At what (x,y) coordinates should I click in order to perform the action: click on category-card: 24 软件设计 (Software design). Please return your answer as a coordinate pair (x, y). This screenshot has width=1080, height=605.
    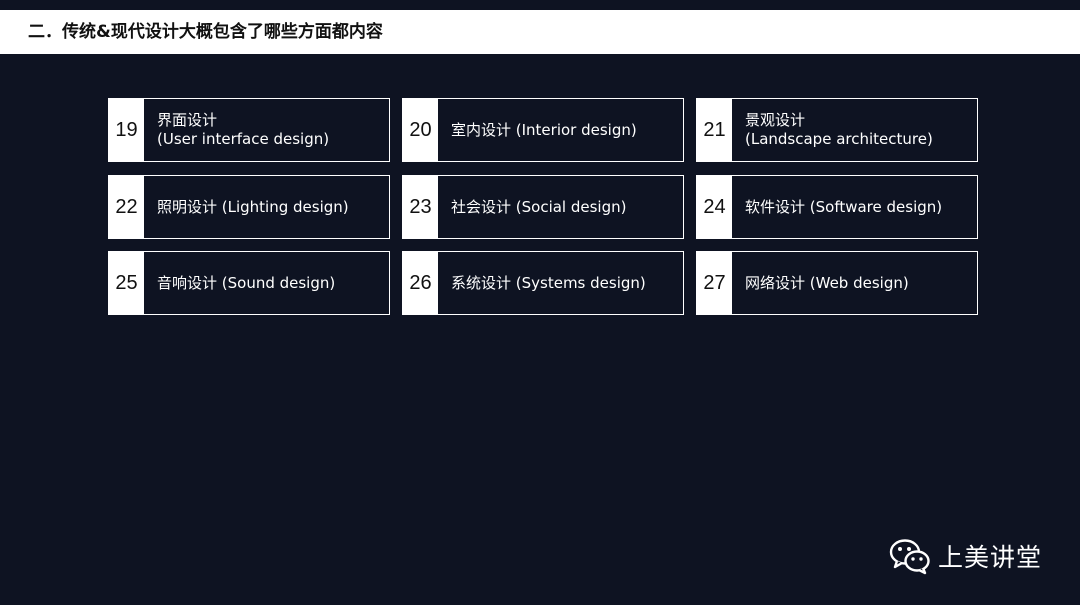
    Looking at the image, I should click on (837, 207).